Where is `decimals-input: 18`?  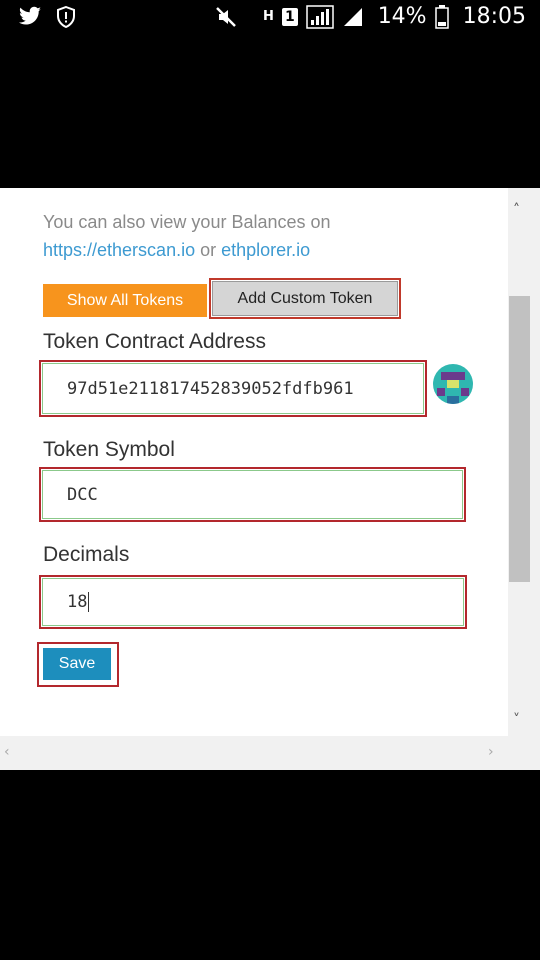 decimals-input: 18 is located at coordinates (253, 602).